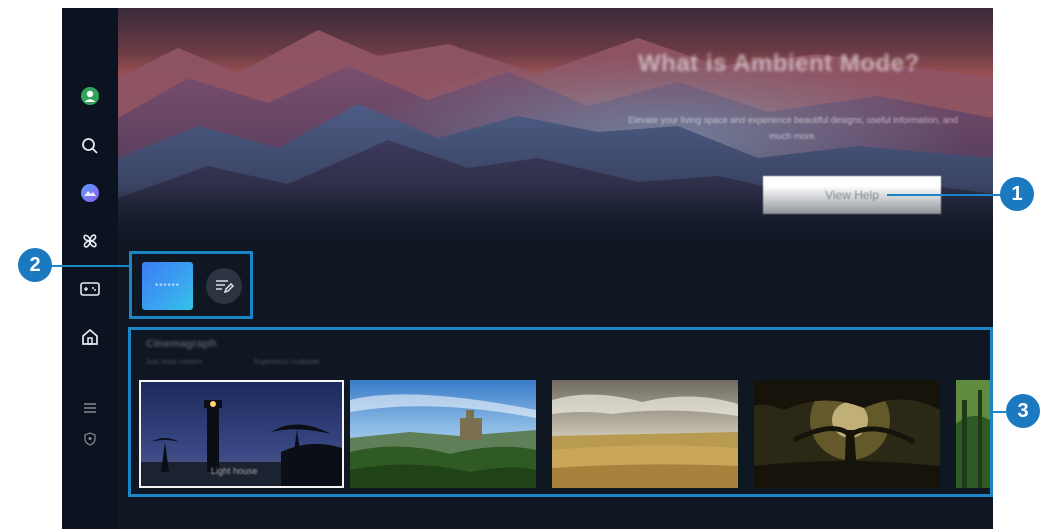  What do you see at coordinates (181, 344) in the screenshot?
I see `section-title: Cinemagraph` at bounding box center [181, 344].